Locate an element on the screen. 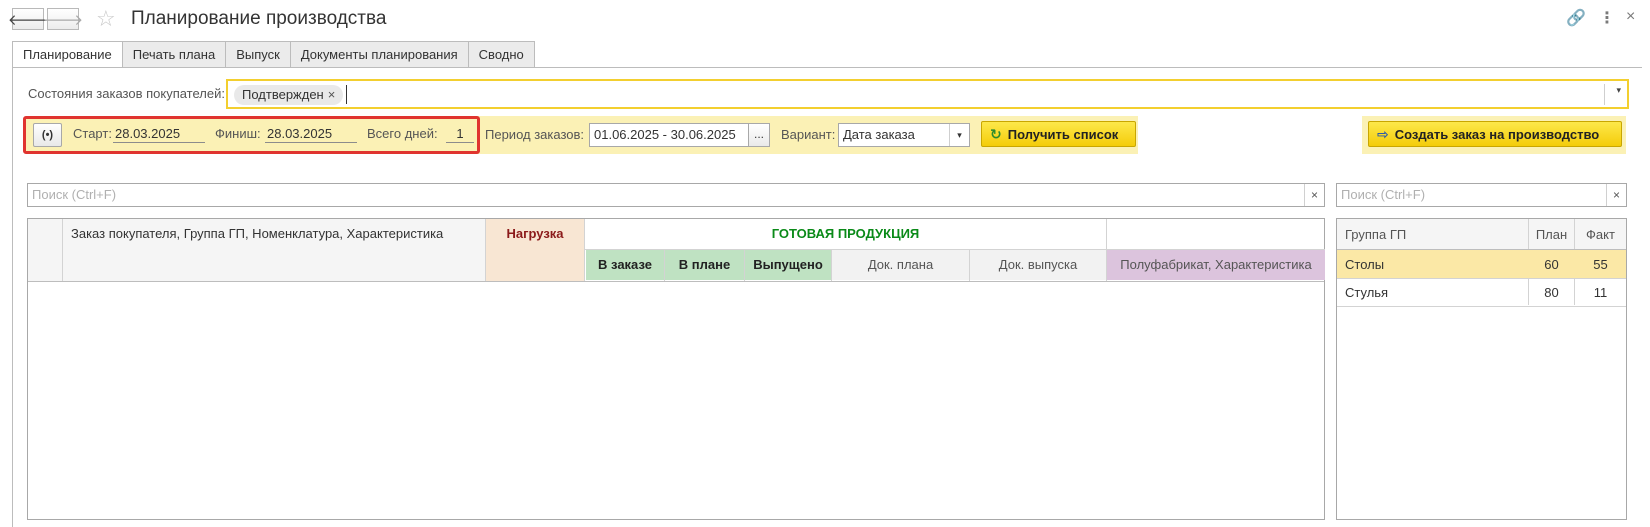  forward-button: 🡒 is located at coordinates (63, 19).